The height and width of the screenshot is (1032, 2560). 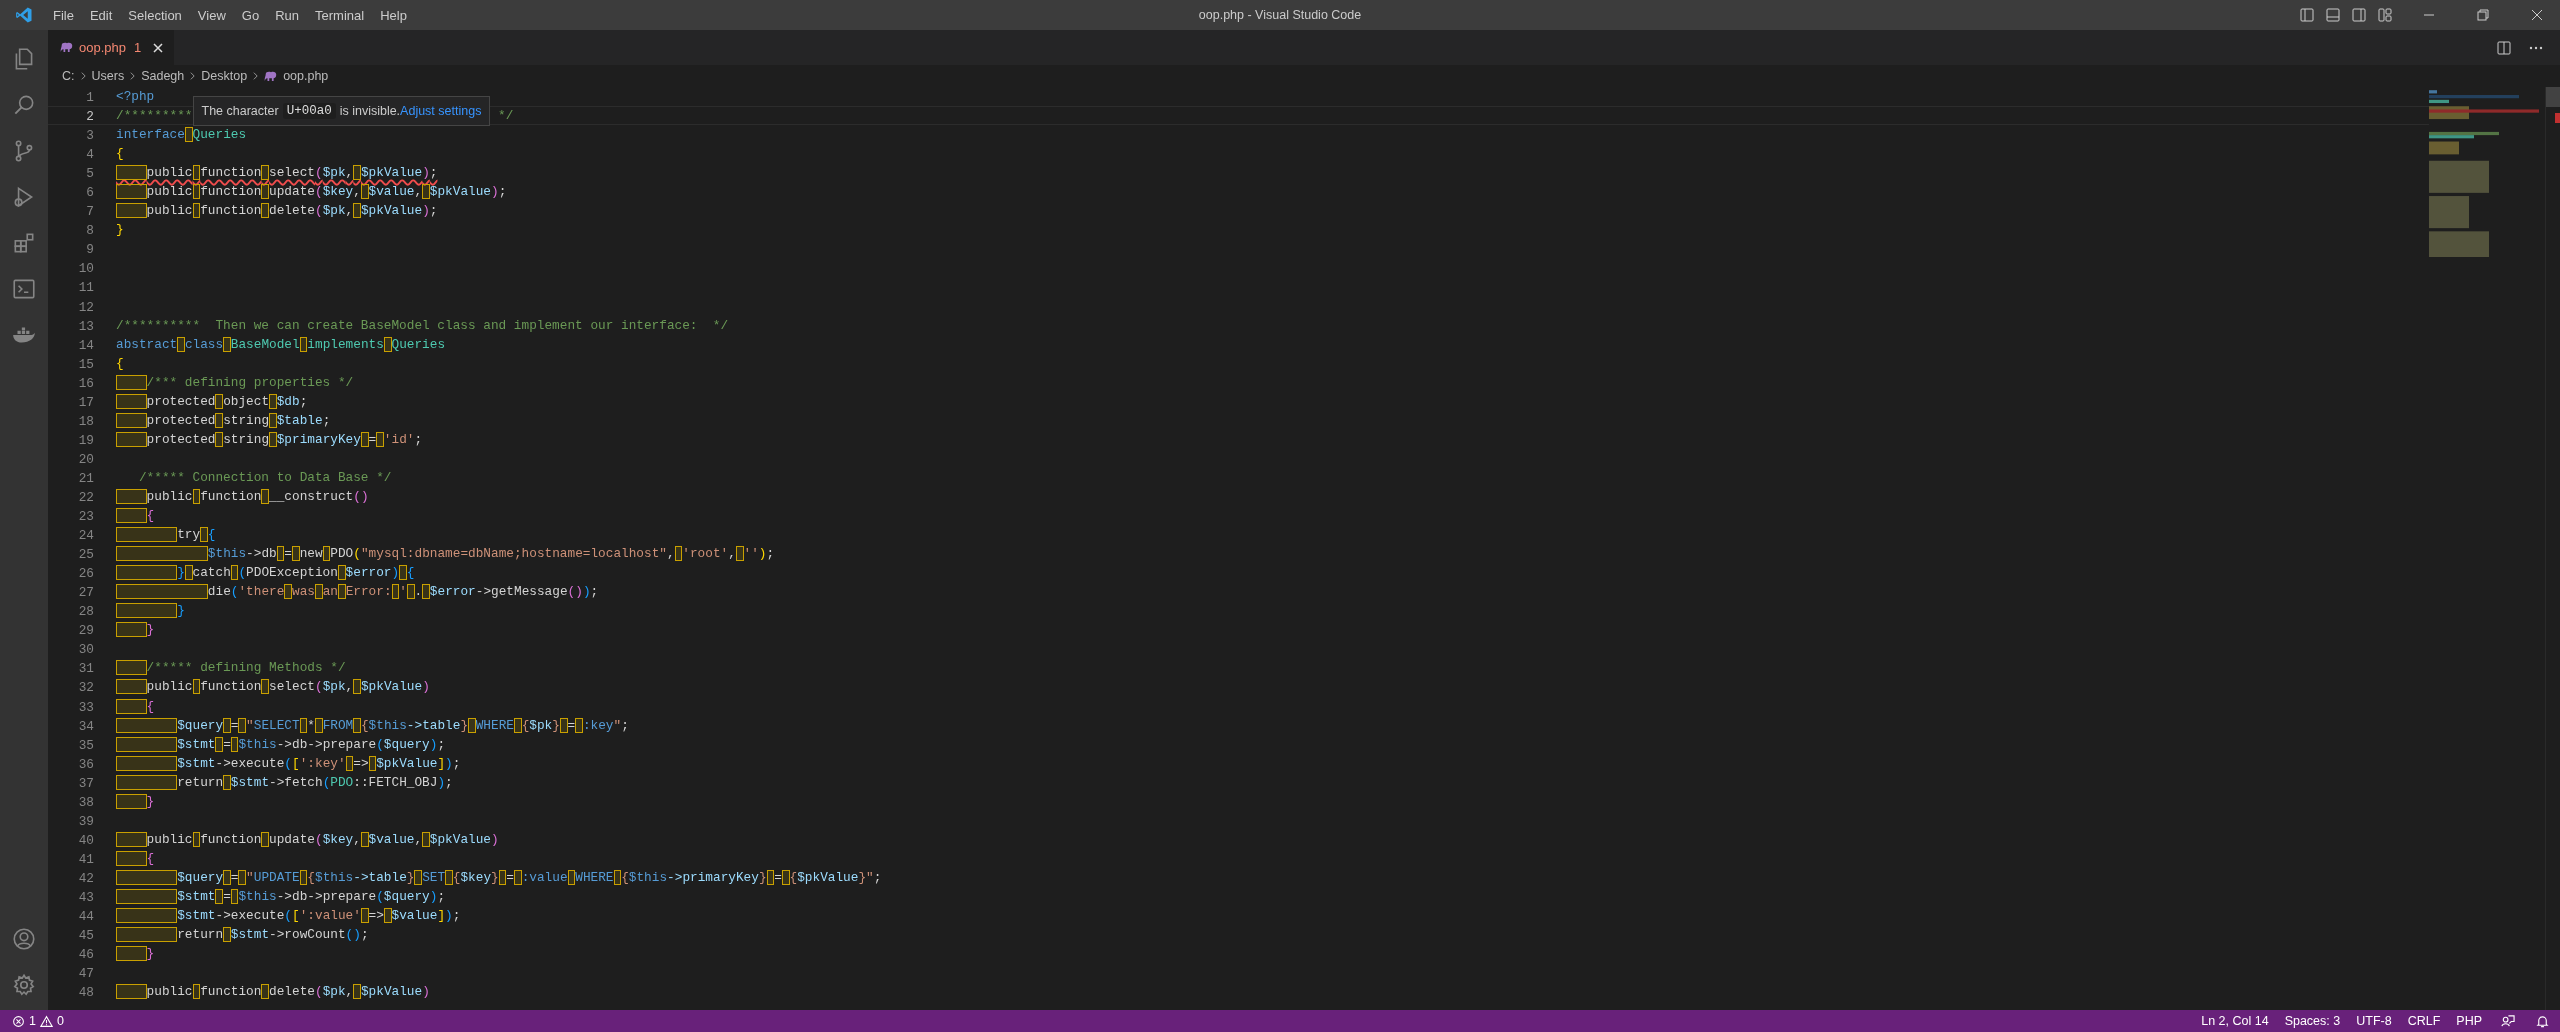 I want to click on line-number: 17, so click(x=85, y=401).